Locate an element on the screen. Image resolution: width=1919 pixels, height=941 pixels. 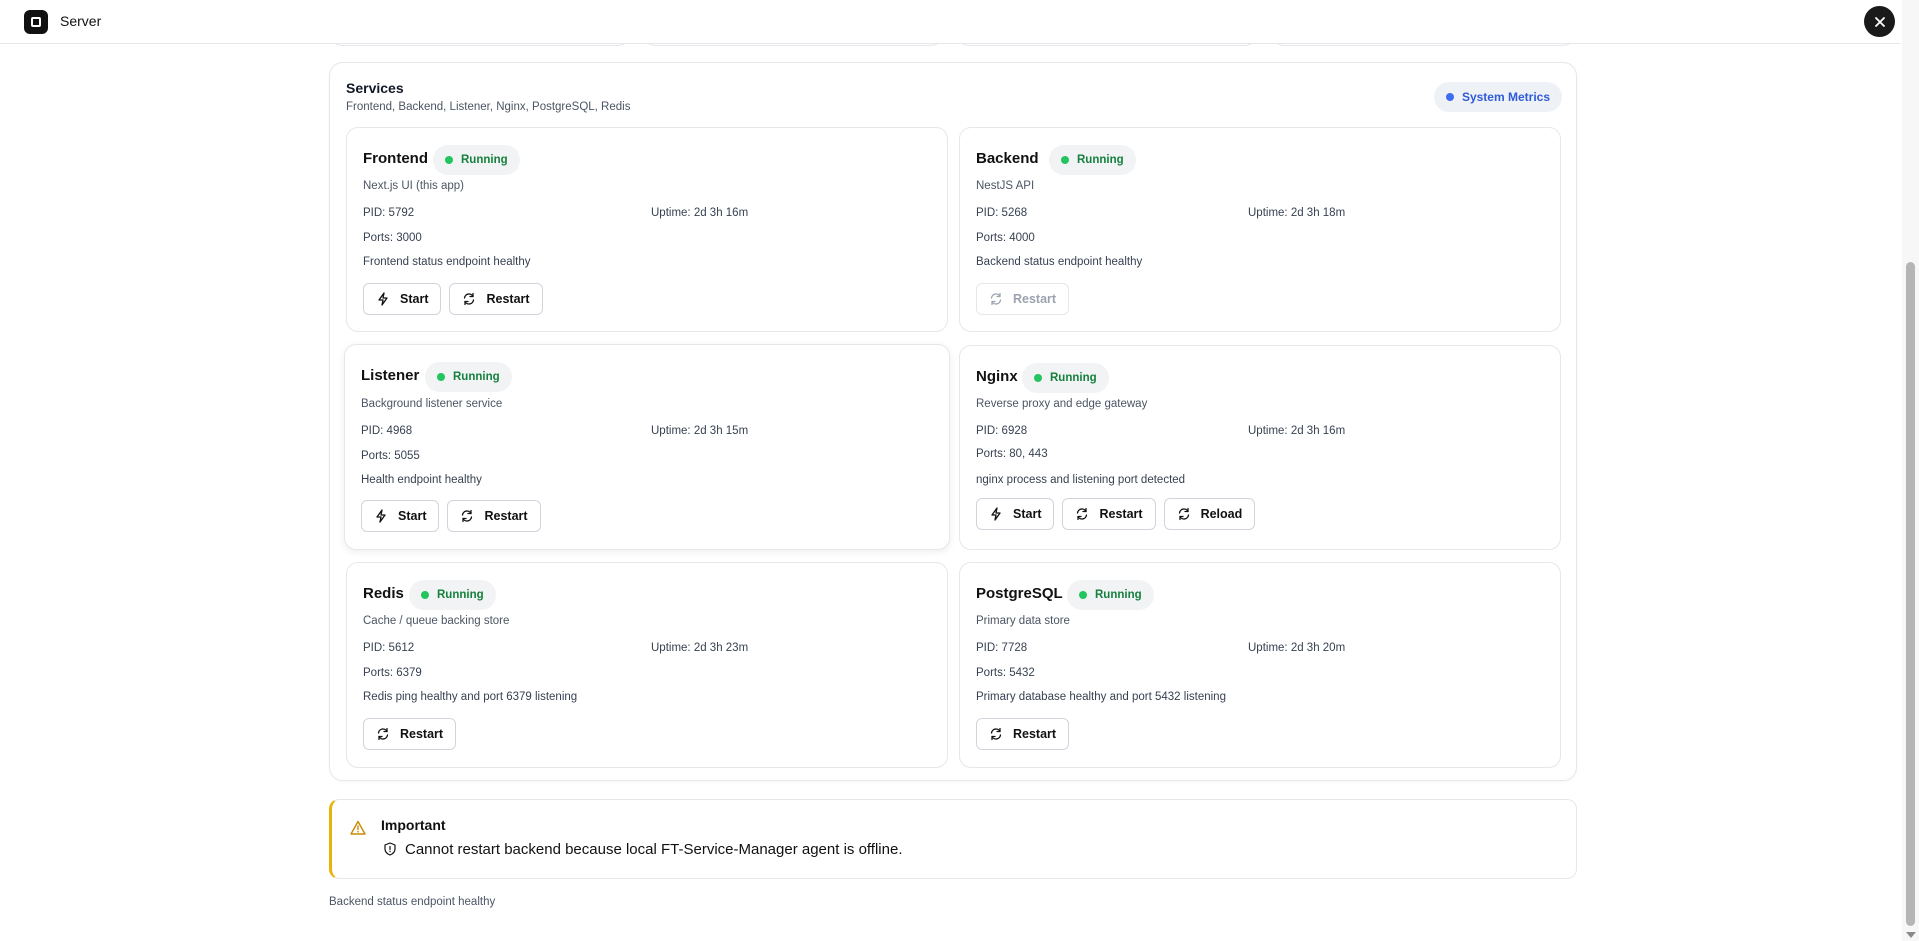
service-uptime: Uptime: 2d 3h 23m is located at coordinates (700, 648).